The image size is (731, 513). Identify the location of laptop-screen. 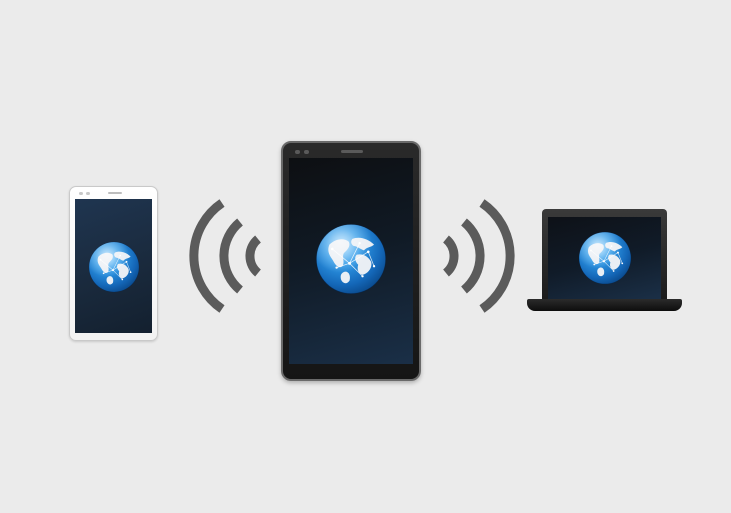
(604, 259).